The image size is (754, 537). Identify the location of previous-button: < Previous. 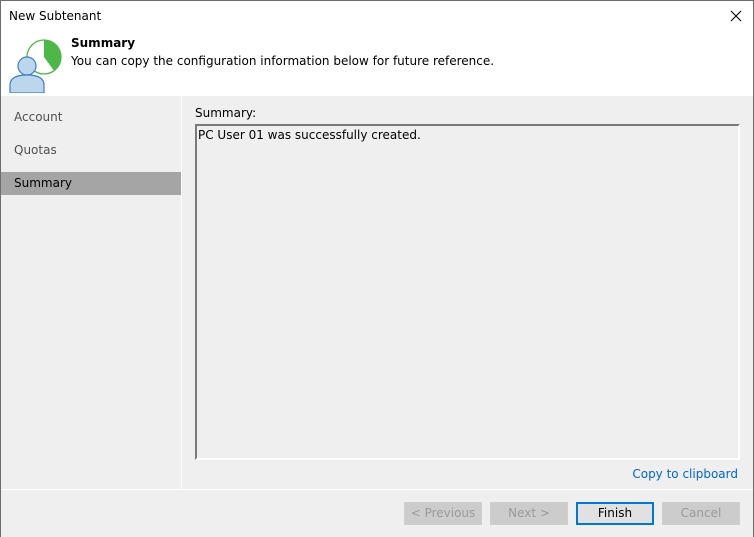
(443, 513).